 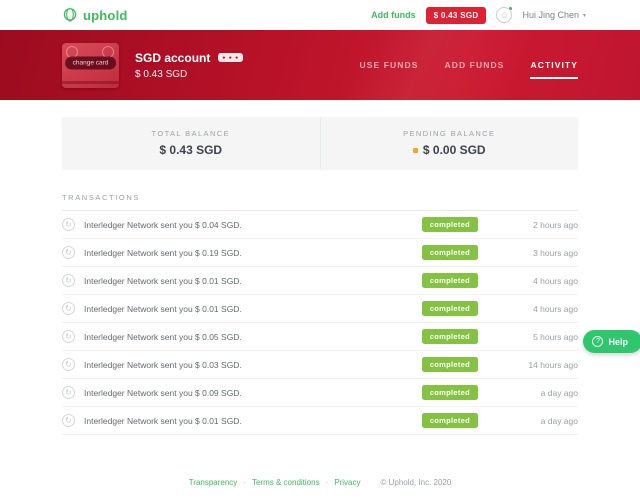 What do you see at coordinates (393, 15) in the screenshot?
I see `add-funds-link: Add funds` at bounding box center [393, 15].